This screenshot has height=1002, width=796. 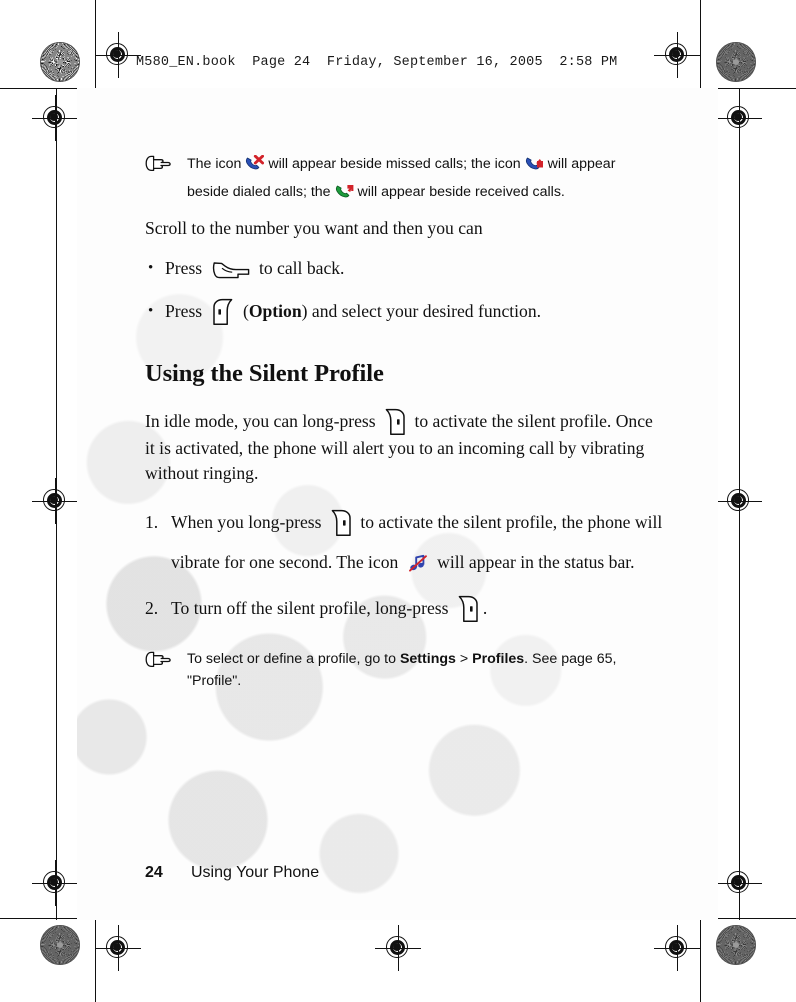 I want to click on registration-target-right-upper, so click(x=739, y=118).